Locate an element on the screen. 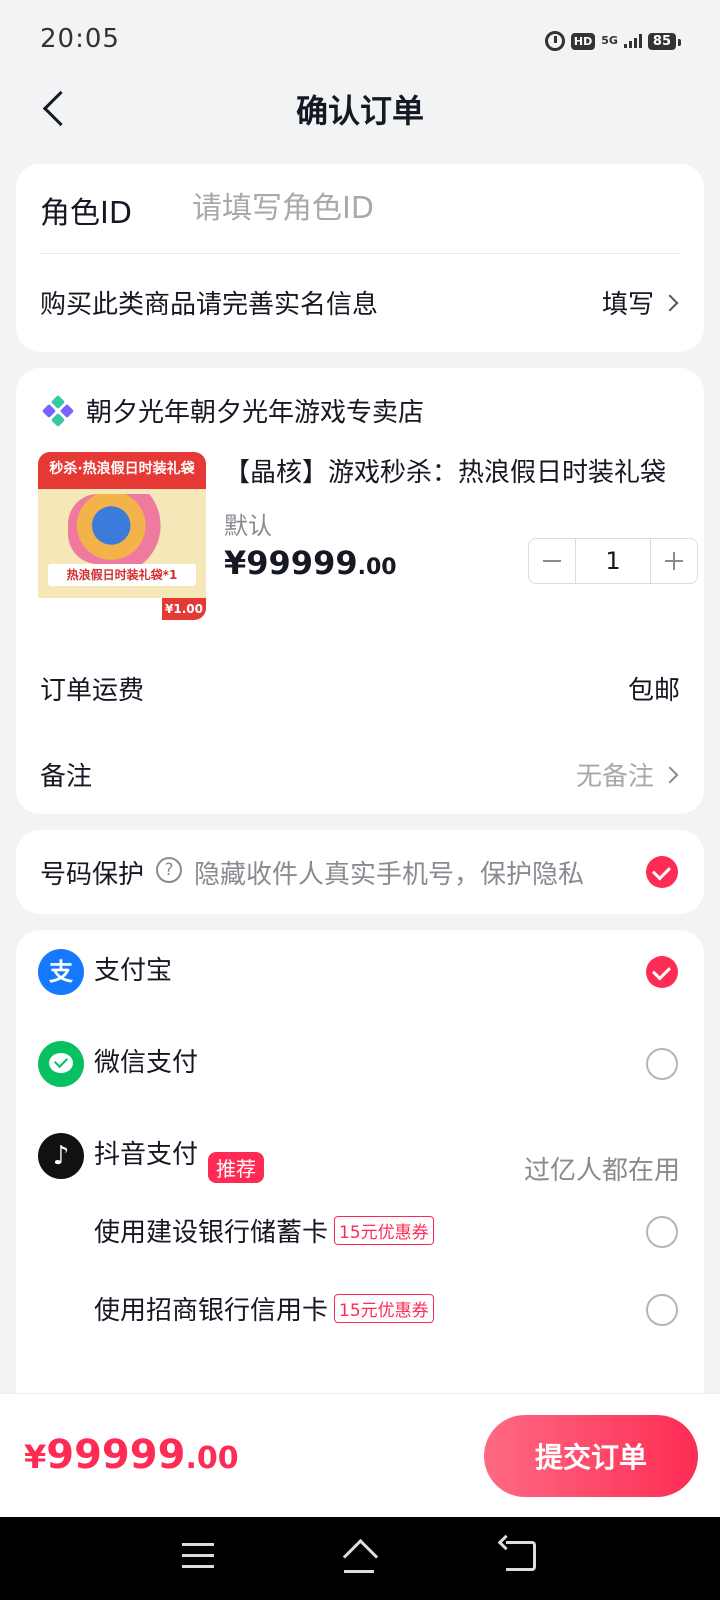 This screenshot has width=720, height=1600. bottom-bar: ¥99999.00 提交订单 is located at coordinates (360, 1455).